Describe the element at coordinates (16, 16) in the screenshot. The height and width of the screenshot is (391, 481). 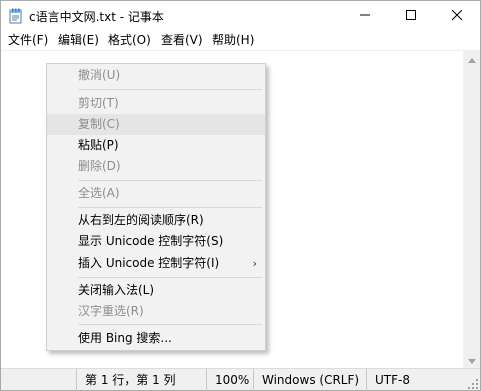
I see `notepad-icon` at that location.